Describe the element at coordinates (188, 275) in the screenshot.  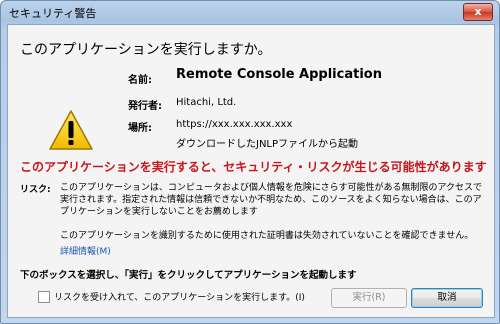
I see `instruction-text: 下のボックスを選択し、「実行」をクリックしてアプリケーションを起動します` at that location.